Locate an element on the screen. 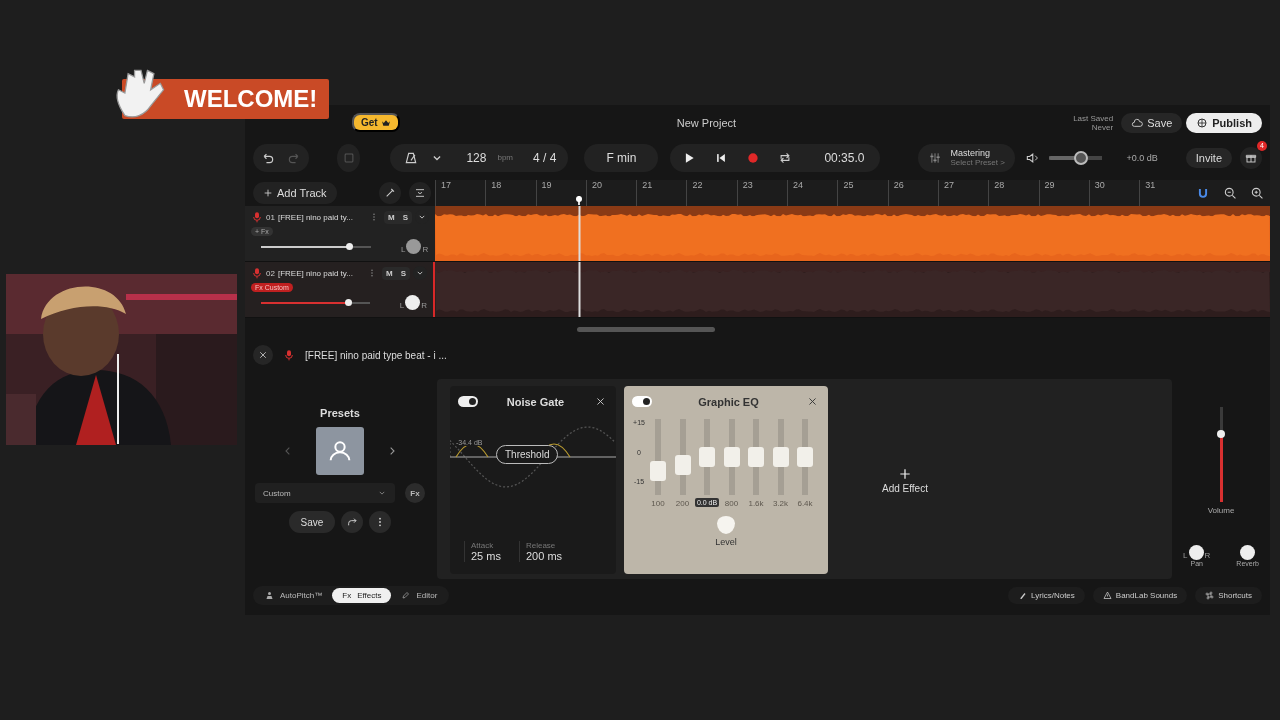 The width and height of the screenshot is (1280, 720). reverb-knob is located at coordinates (1248, 552).